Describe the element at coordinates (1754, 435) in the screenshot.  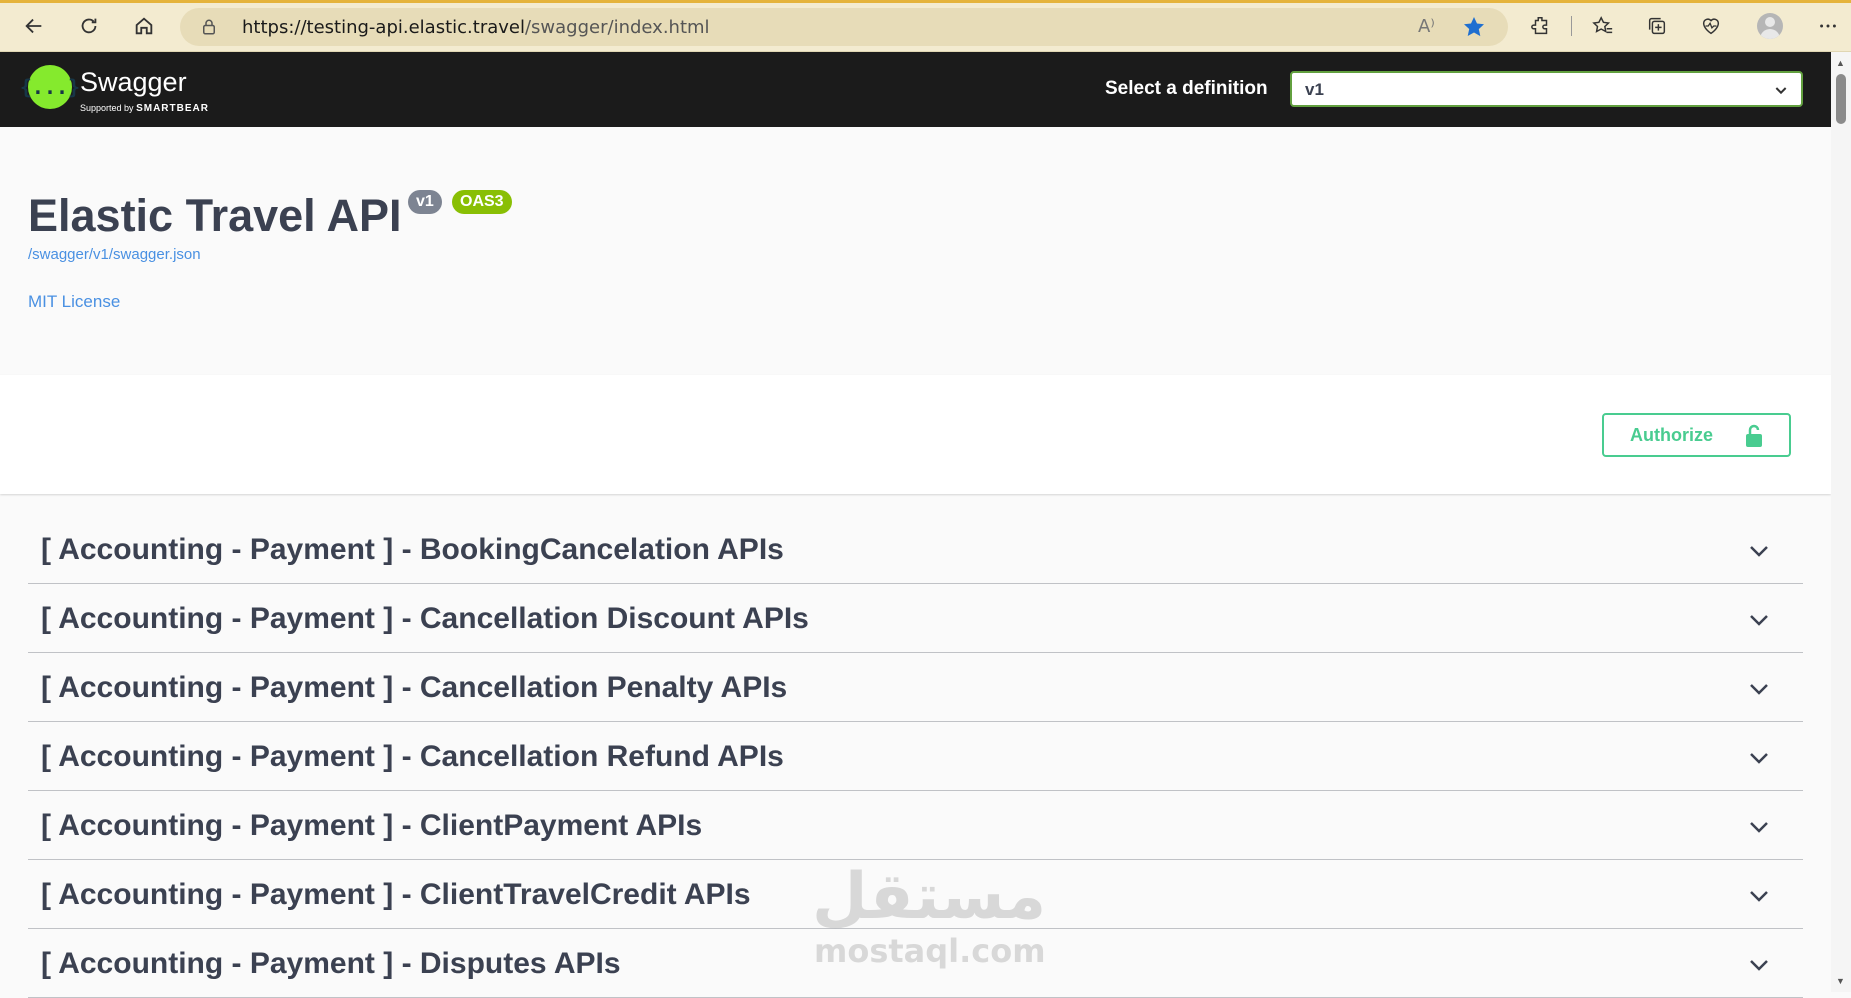
I see `unlock-icon` at that location.